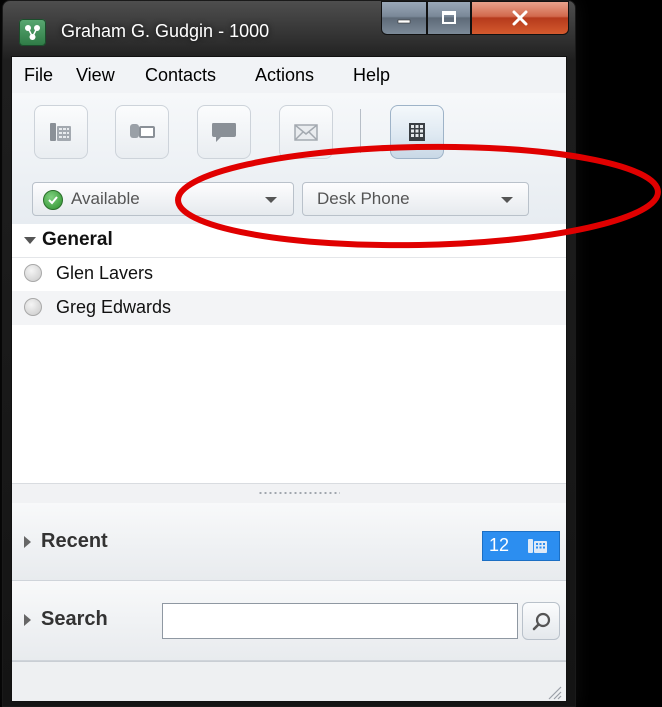  What do you see at coordinates (415, 199) in the screenshot?
I see `device-dropdown: Desk Phone` at bounding box center [415, 199].